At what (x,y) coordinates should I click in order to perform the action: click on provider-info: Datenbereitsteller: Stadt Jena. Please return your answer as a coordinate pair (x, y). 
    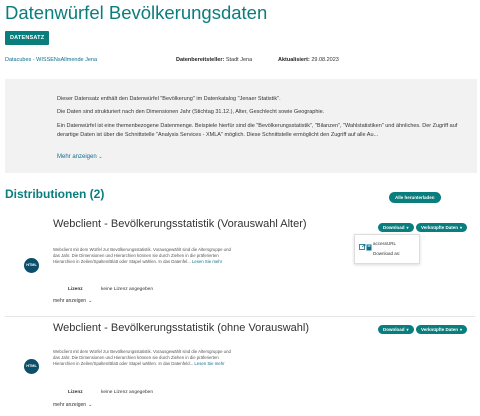
    Looking at the image, I should click on (214, 60).